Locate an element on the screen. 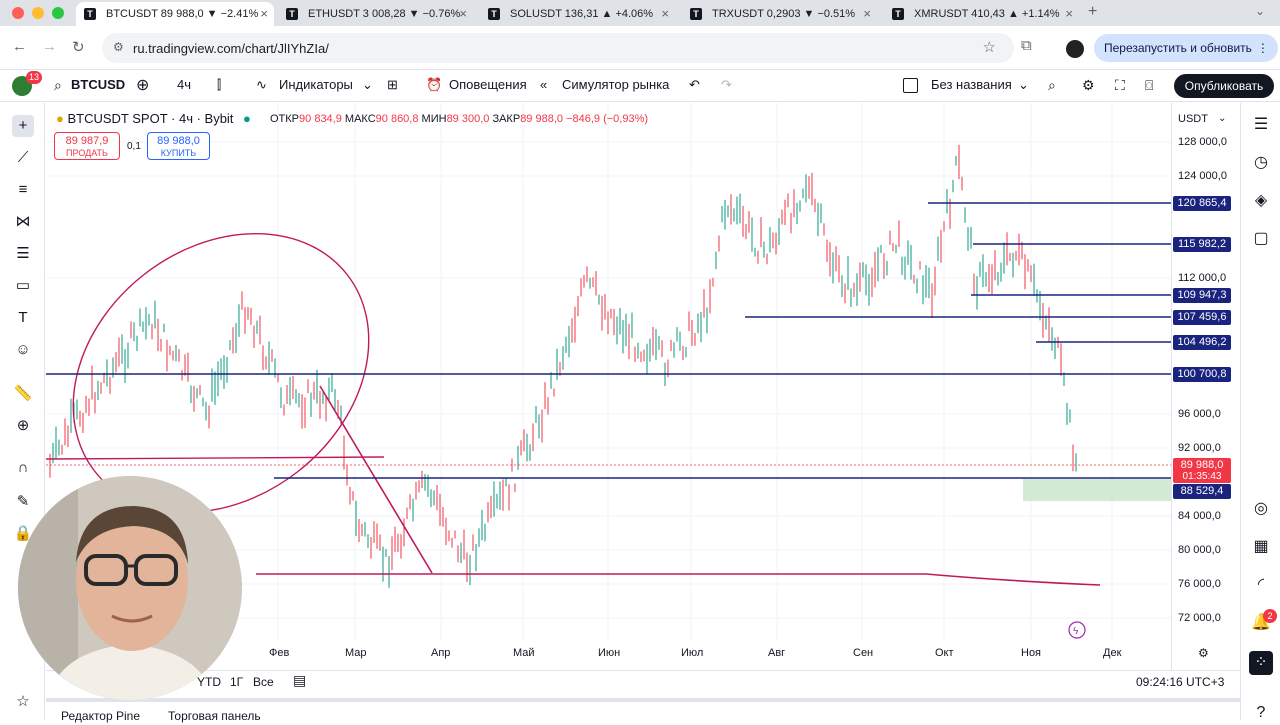  target-icon: ◎ is located at coordinates (1261, 509).